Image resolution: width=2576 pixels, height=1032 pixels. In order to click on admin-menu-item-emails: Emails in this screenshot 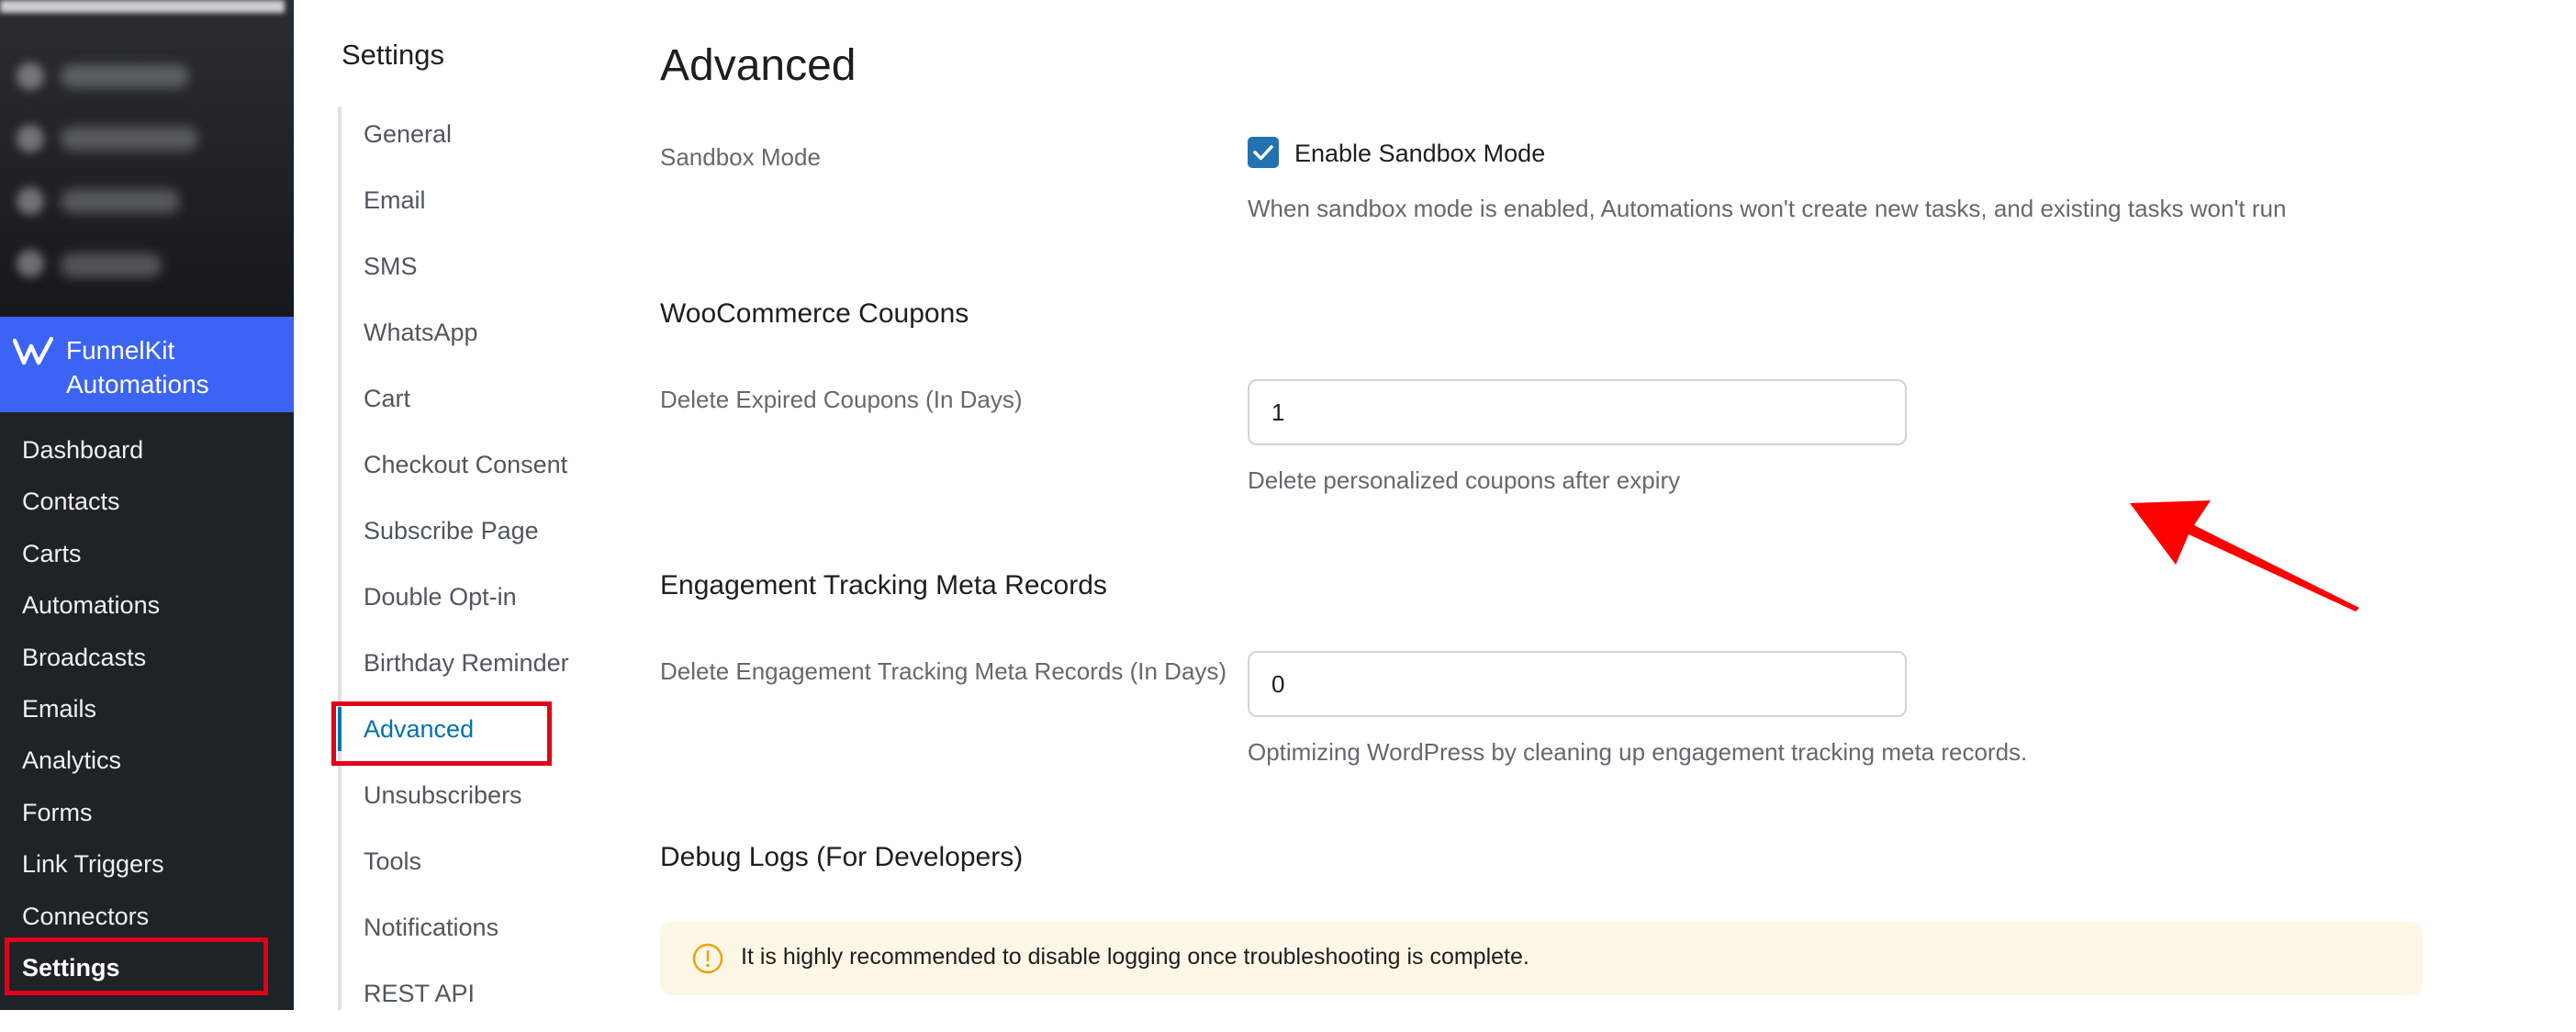, I will do `click(147, 709)`.